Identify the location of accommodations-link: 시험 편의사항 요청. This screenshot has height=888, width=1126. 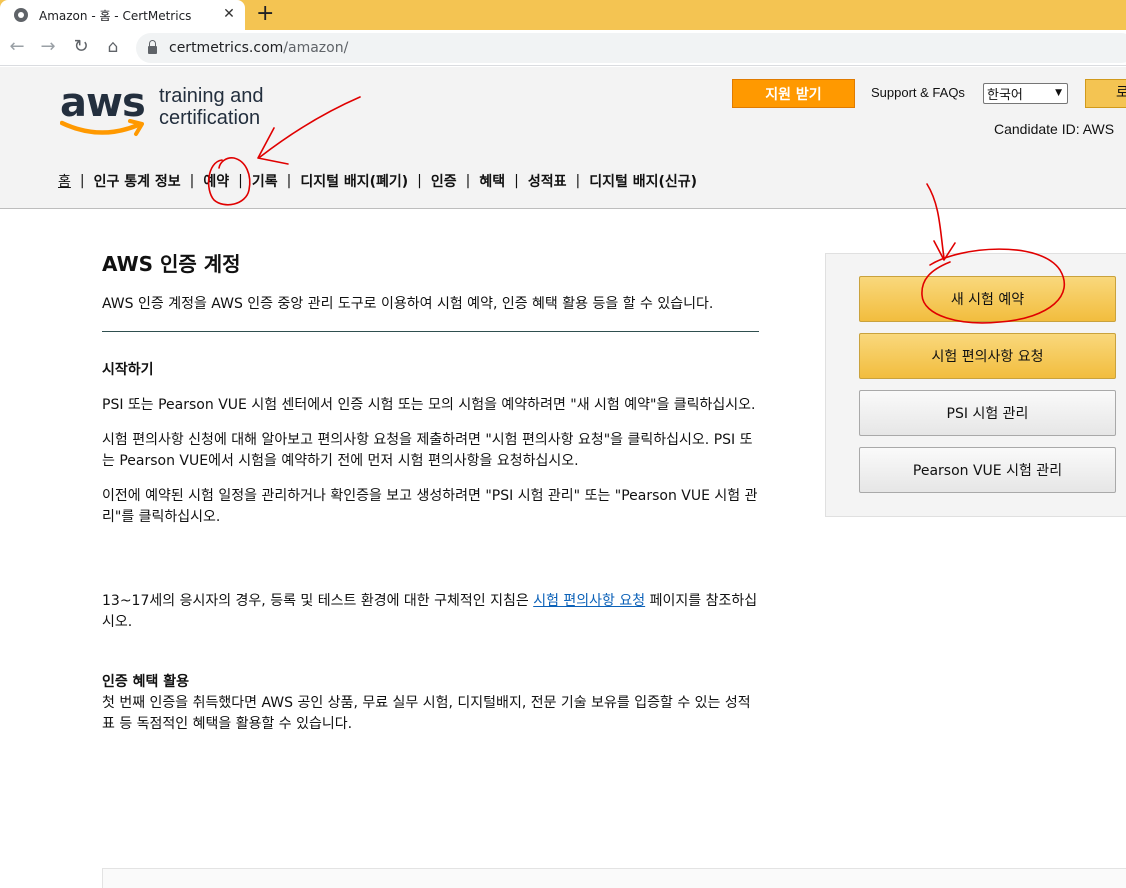
(589, 601).